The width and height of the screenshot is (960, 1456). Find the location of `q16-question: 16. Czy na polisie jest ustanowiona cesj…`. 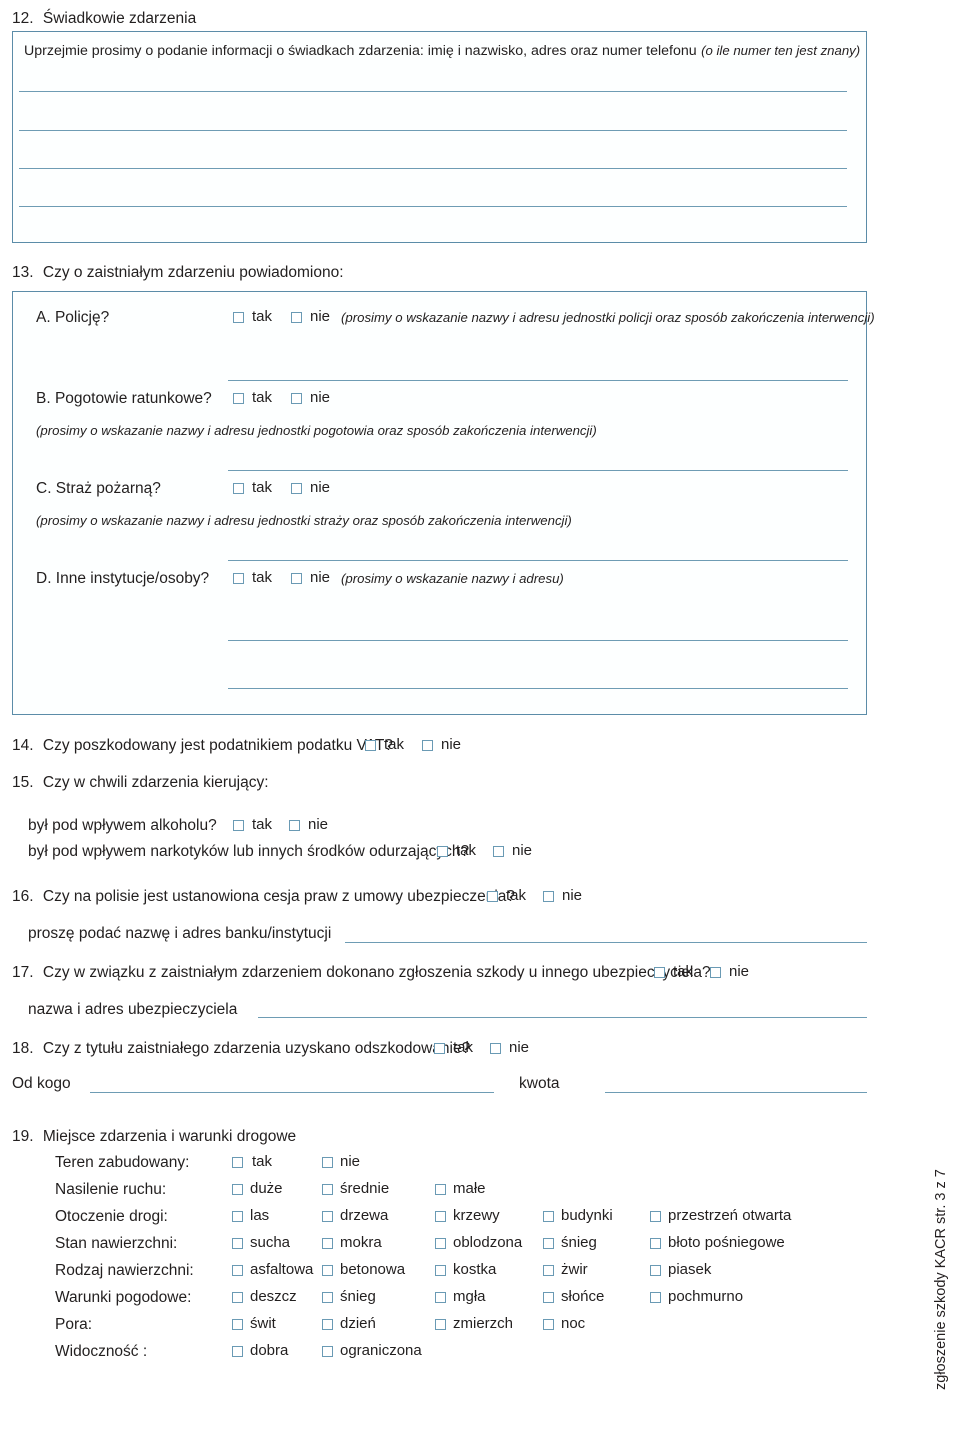

q16-question: 16. Czy na polisie jest ustanowiona cesj… is located at coordinates (263, 897).